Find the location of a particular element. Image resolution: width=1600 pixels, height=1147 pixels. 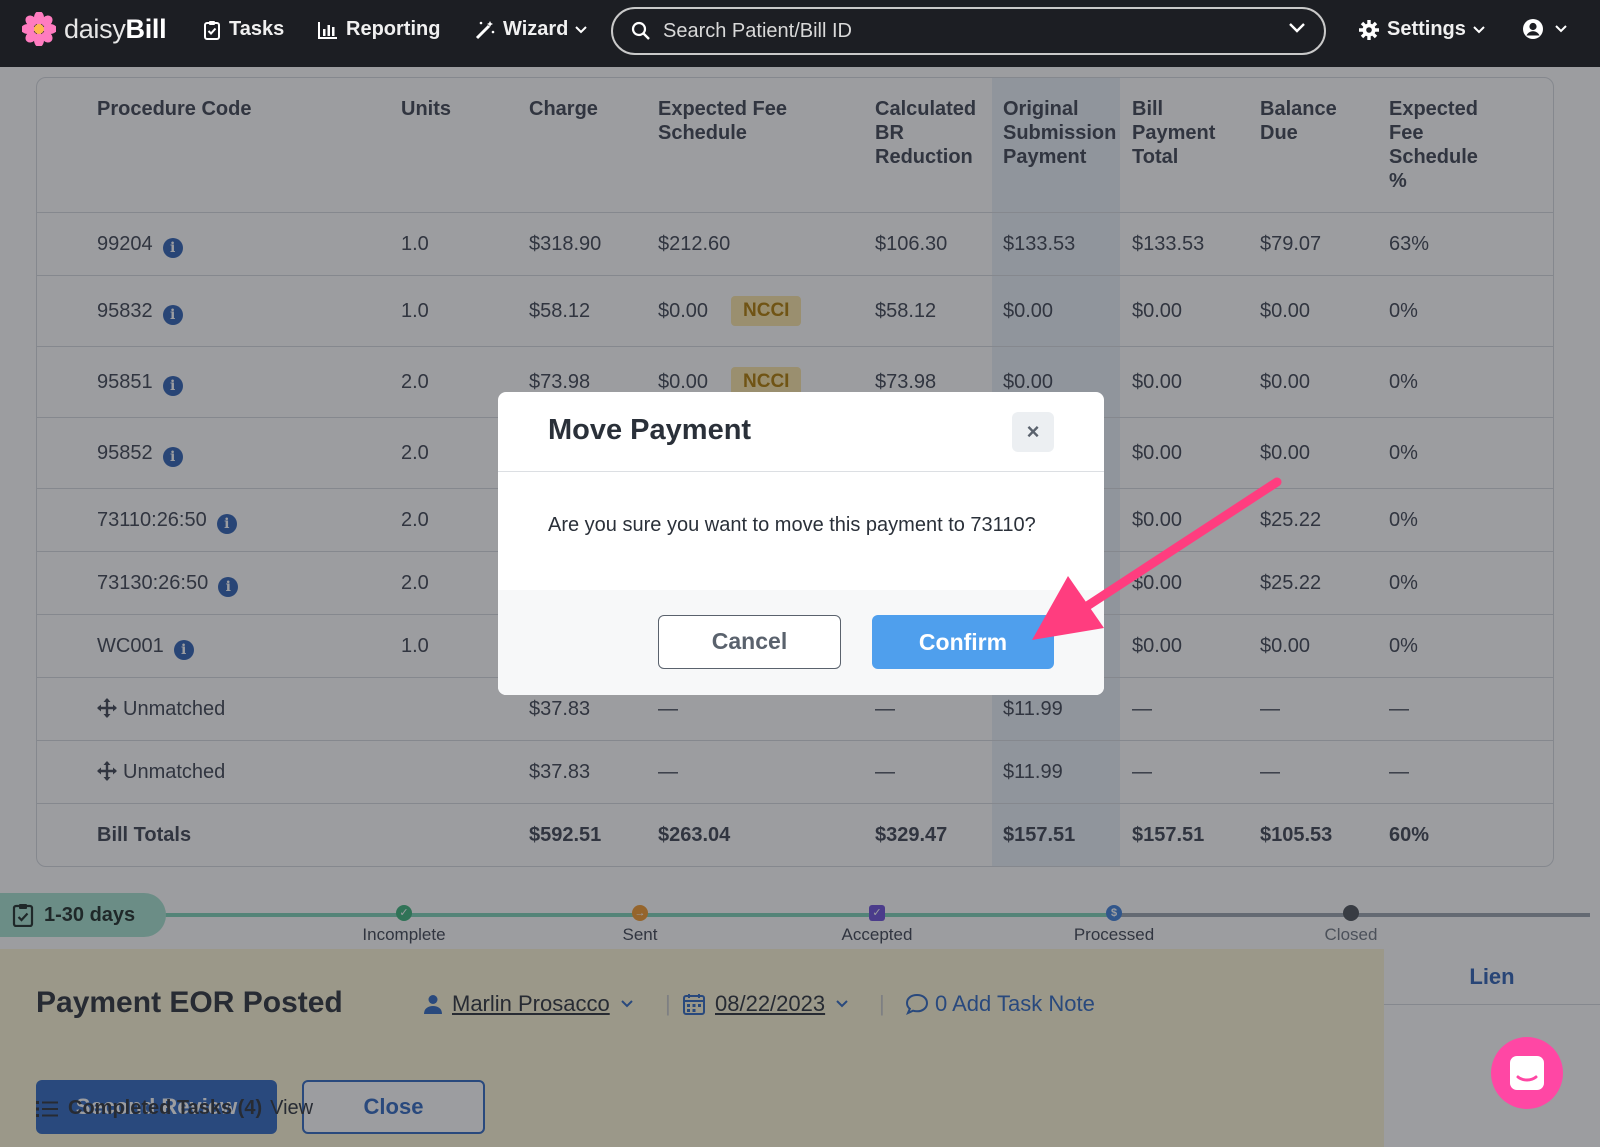

pointer-arrow-annotation is located at coordinates (1157, 558).